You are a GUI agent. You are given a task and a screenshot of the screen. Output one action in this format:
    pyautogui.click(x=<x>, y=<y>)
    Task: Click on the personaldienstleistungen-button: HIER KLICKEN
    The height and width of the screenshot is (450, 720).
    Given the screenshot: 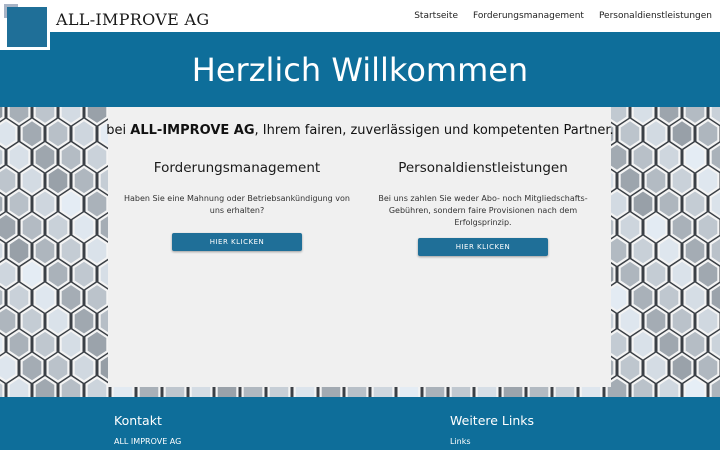 What is the action you would take?
    pyautogui.click(x=483, y=247)
    